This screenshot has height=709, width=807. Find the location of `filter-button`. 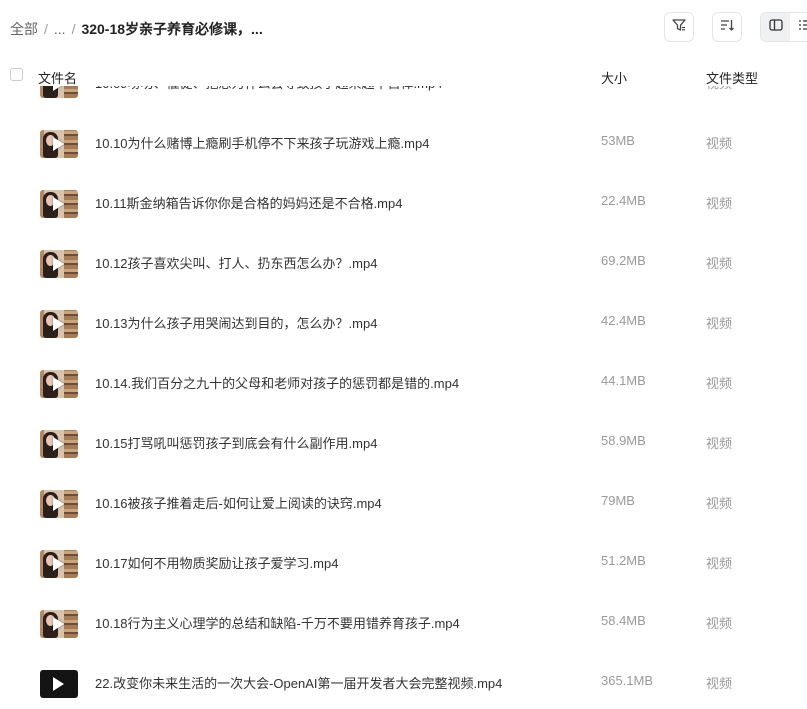

filter-button is located at coordinates (679, 27).